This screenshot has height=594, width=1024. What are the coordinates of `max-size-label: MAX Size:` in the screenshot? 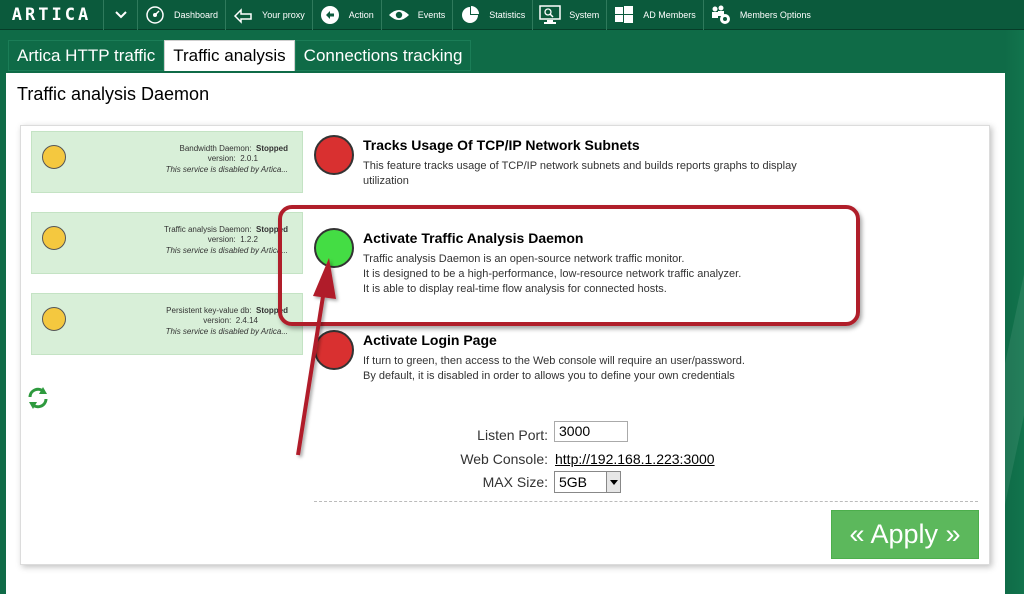 It's located at (515, 482).